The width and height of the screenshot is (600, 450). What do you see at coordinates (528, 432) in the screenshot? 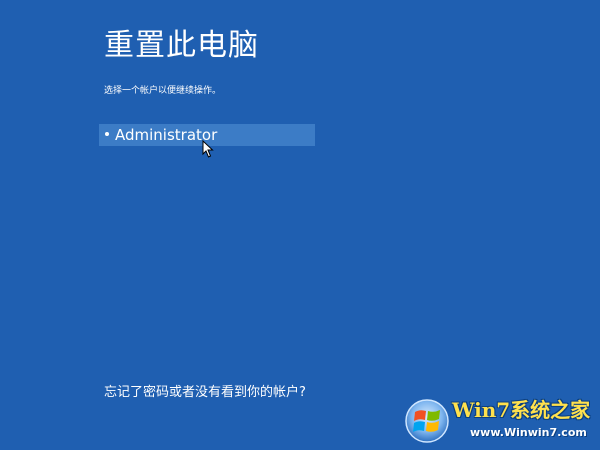
I see `watermark-url: www.Winwin7.com` at bounding box center [528, 432].